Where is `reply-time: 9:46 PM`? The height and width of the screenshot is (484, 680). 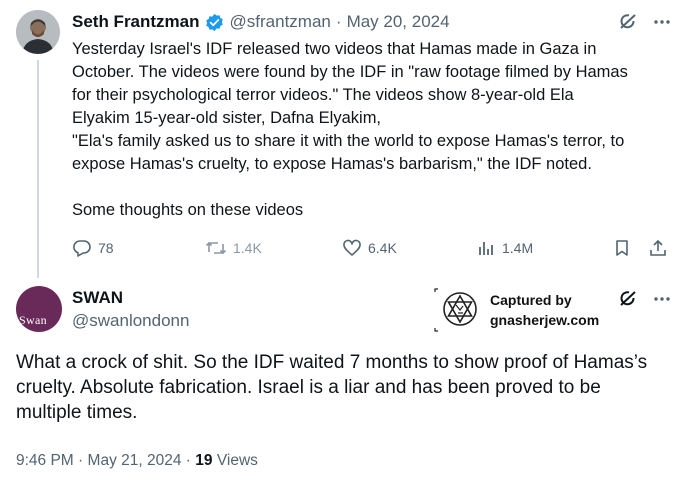
reply-time: 9:46 PM is located at coordinates (45, 460).